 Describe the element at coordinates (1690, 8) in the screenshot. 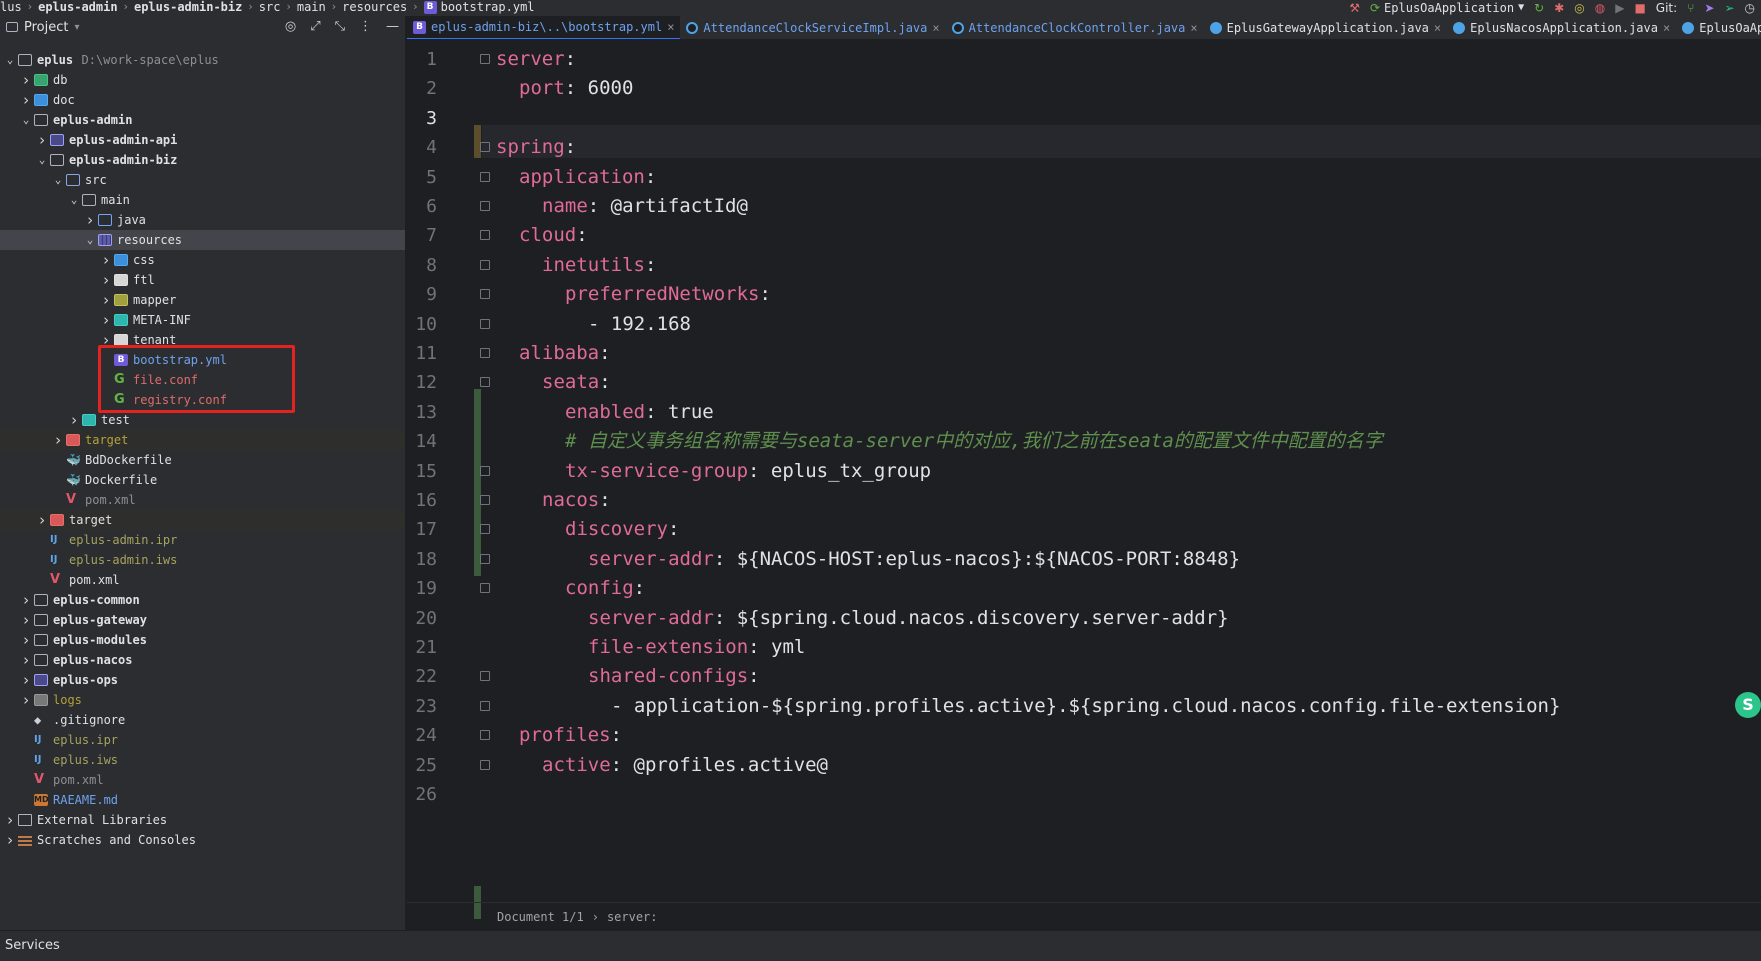

I see `git-update-icon: ⑂` at that location.